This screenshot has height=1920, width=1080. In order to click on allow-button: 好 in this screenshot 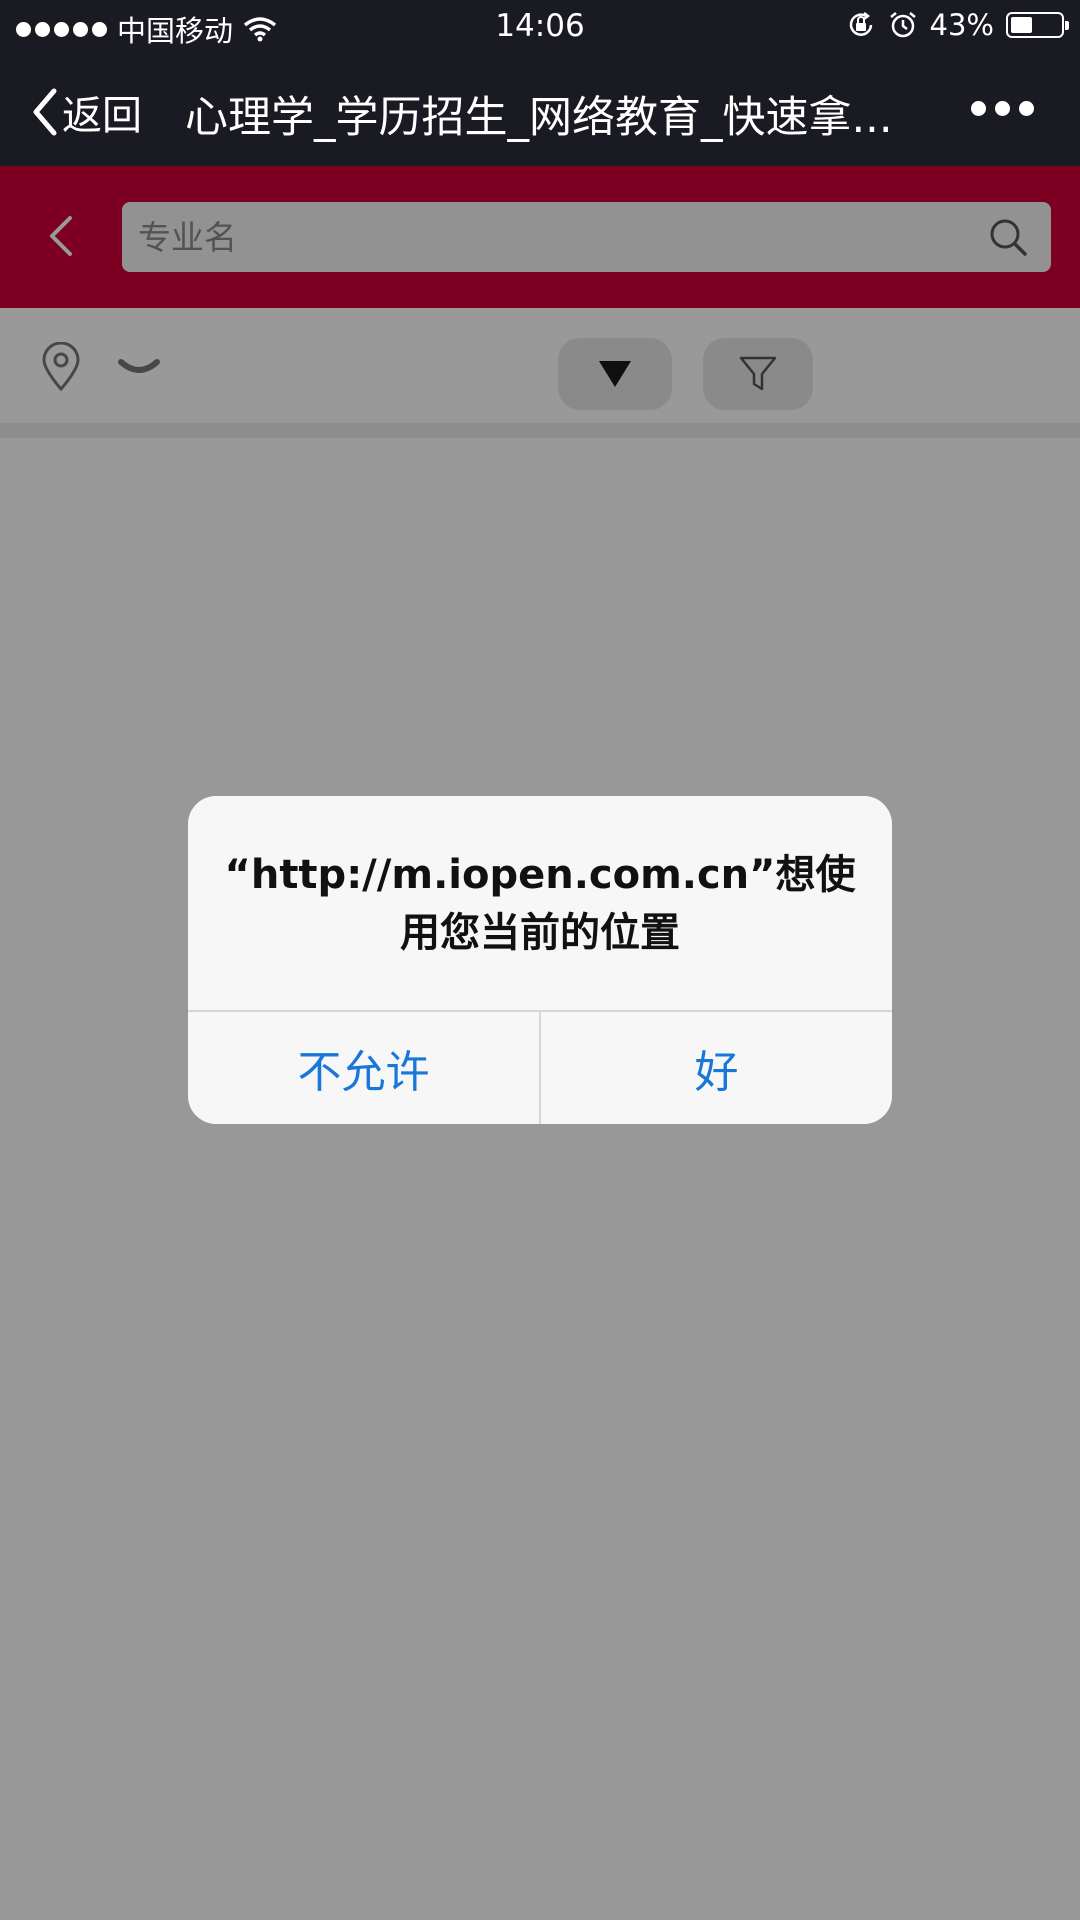, I will do `click(716, 1068)`.